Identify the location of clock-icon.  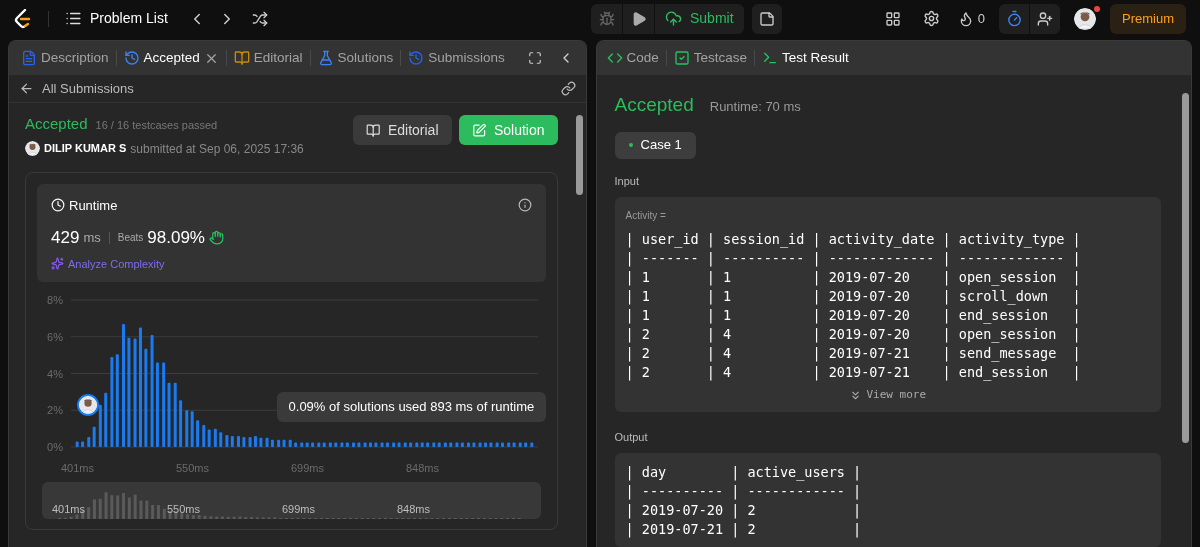
(58, 205).